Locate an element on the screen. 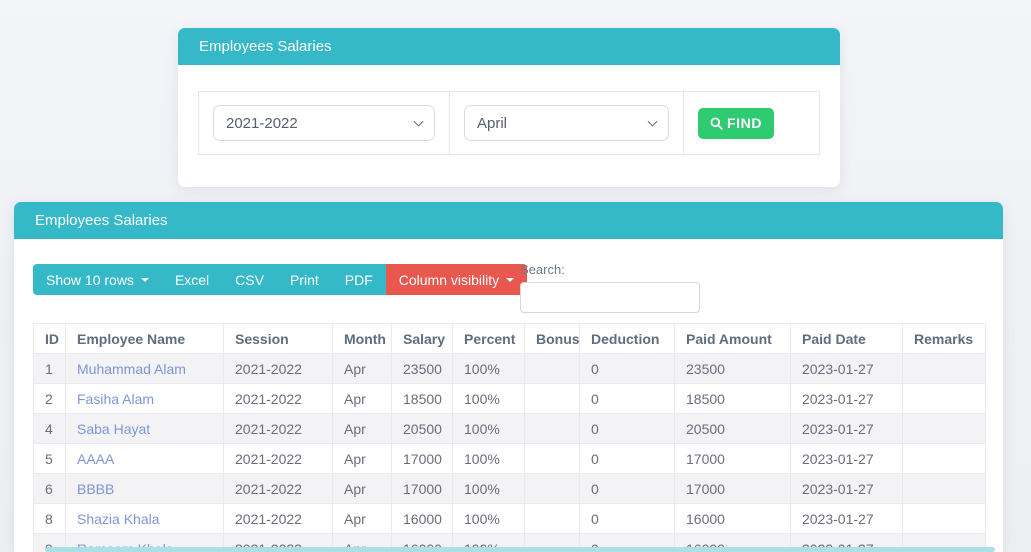 Image resolution: width=1031 pixels, height=552 pixels. filter-form-row: 2021-2022 April FIND is located at coordinates (509, 123).